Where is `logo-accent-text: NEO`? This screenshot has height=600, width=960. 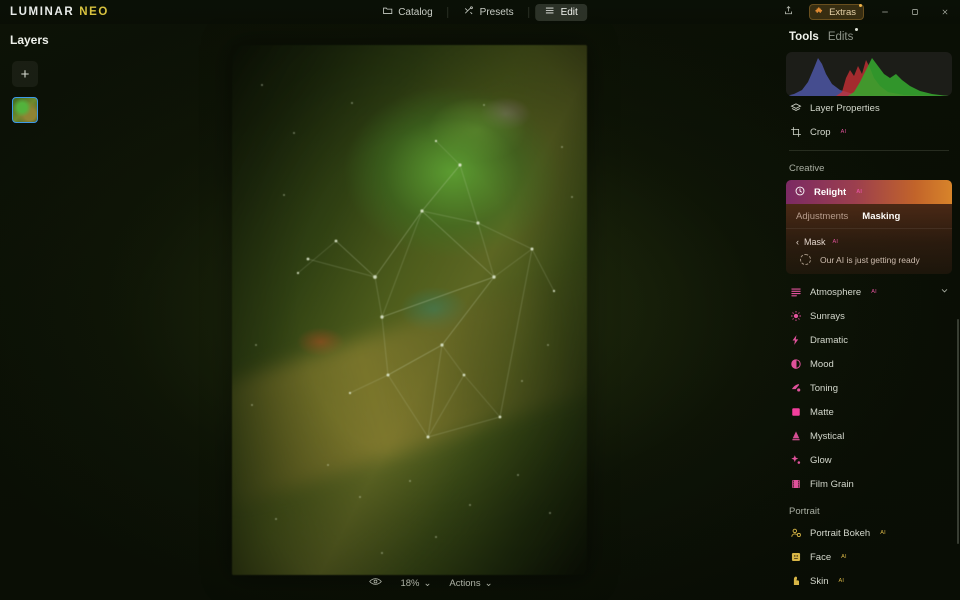
logo-accent-text: NEO is located at coordinates (94, 12).